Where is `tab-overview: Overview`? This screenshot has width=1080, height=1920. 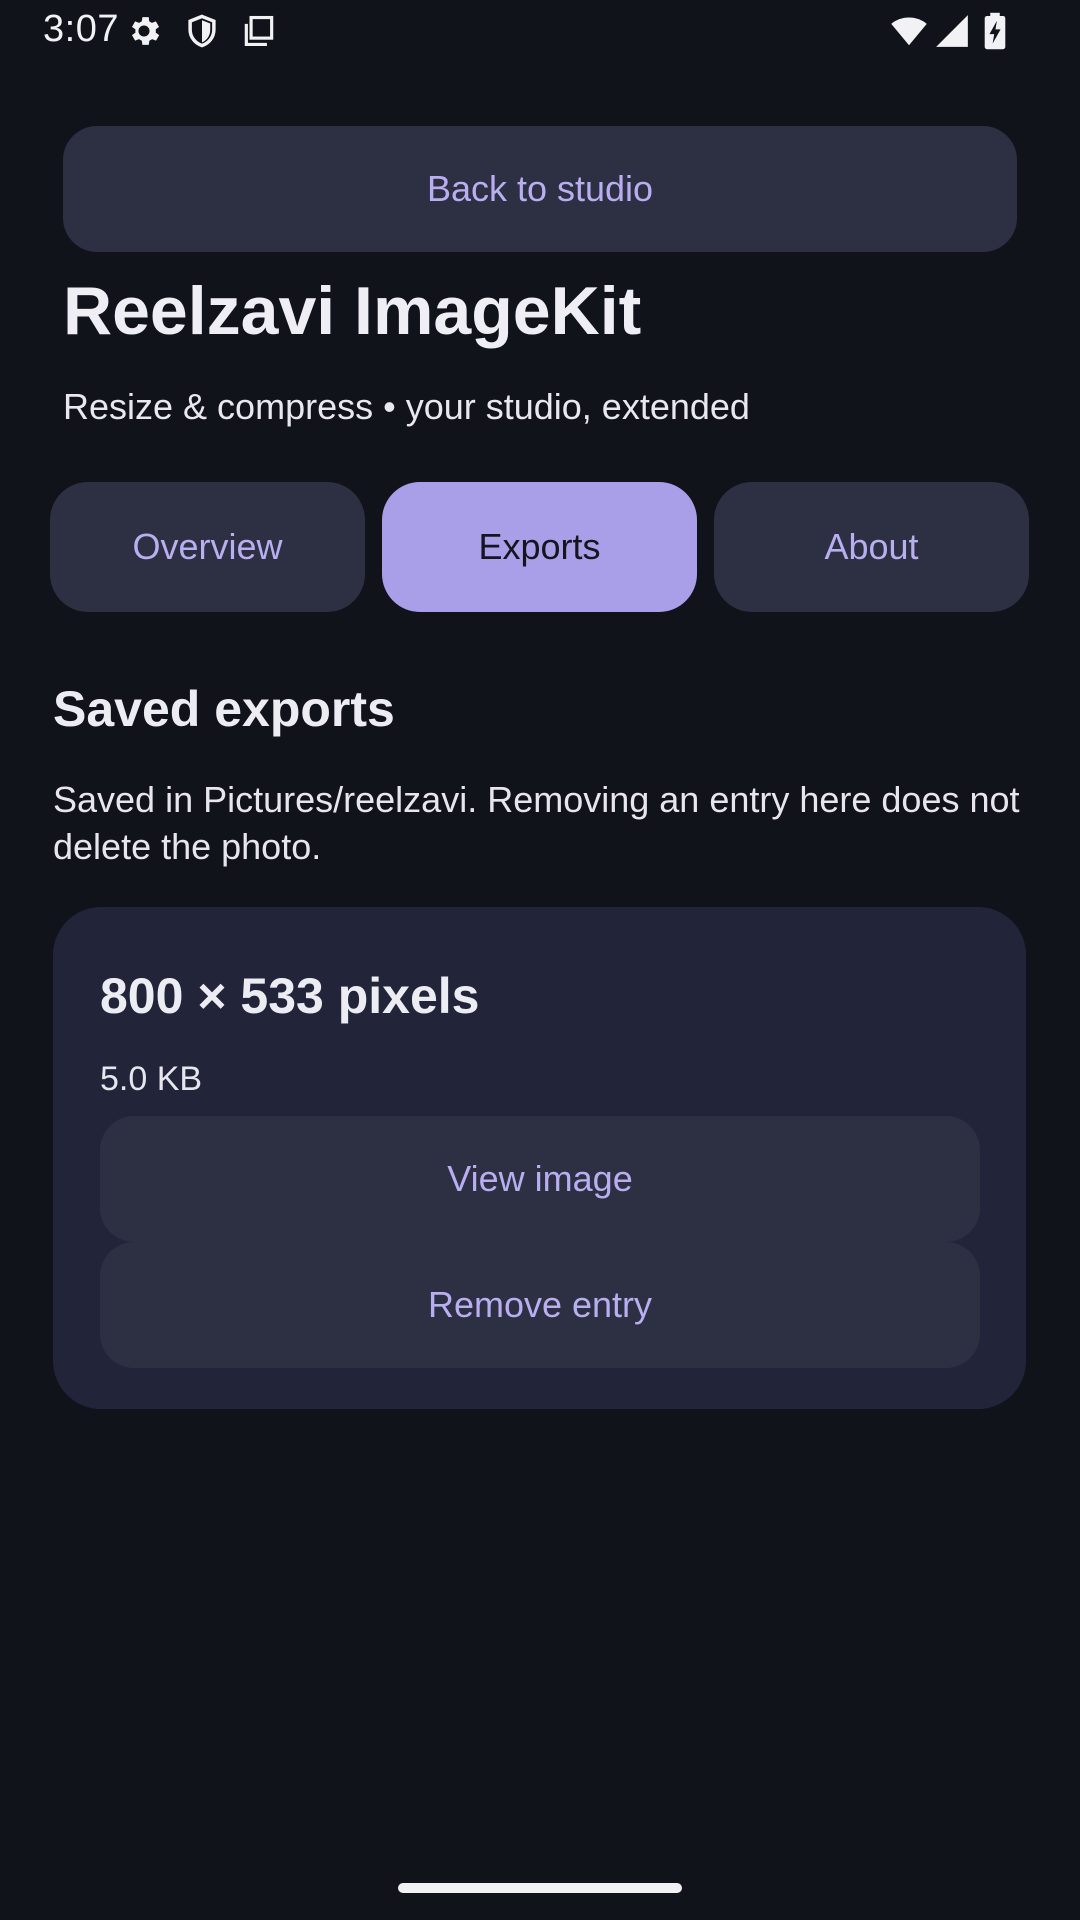 tab-overview: Overview is located at coordinates (207, 547).